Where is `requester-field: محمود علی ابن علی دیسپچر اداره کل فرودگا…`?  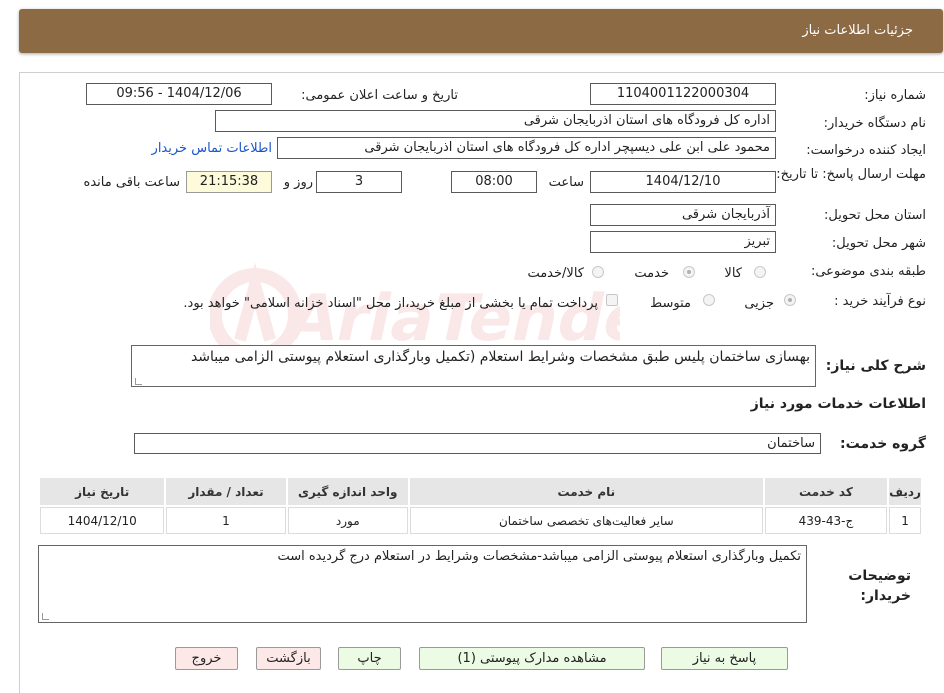
requester-field: محمود علی ابن علی دیسپچر اداره کل فرودگا… is located at coordinates (526, 148).